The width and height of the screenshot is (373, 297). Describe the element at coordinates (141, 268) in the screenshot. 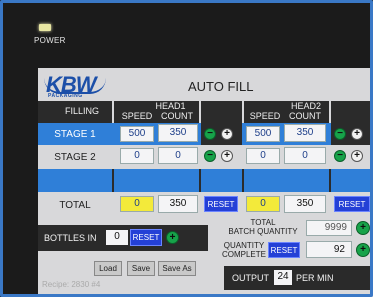

I see `save-button: Save` at that location.